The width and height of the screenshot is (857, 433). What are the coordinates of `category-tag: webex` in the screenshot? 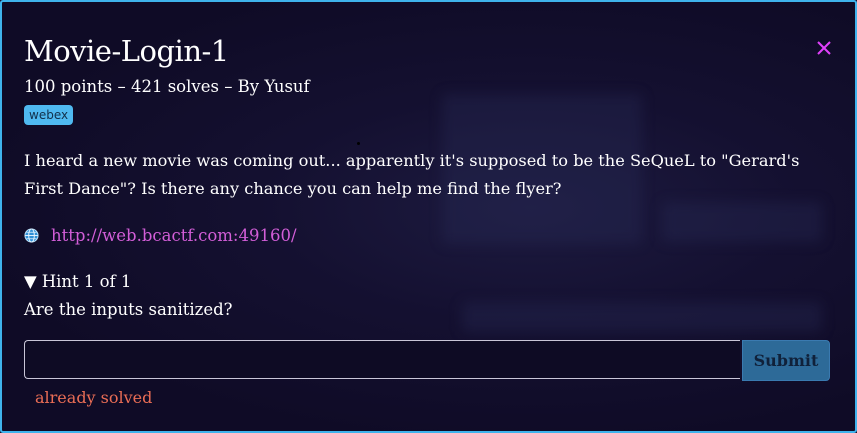 It's located at (49, 115).